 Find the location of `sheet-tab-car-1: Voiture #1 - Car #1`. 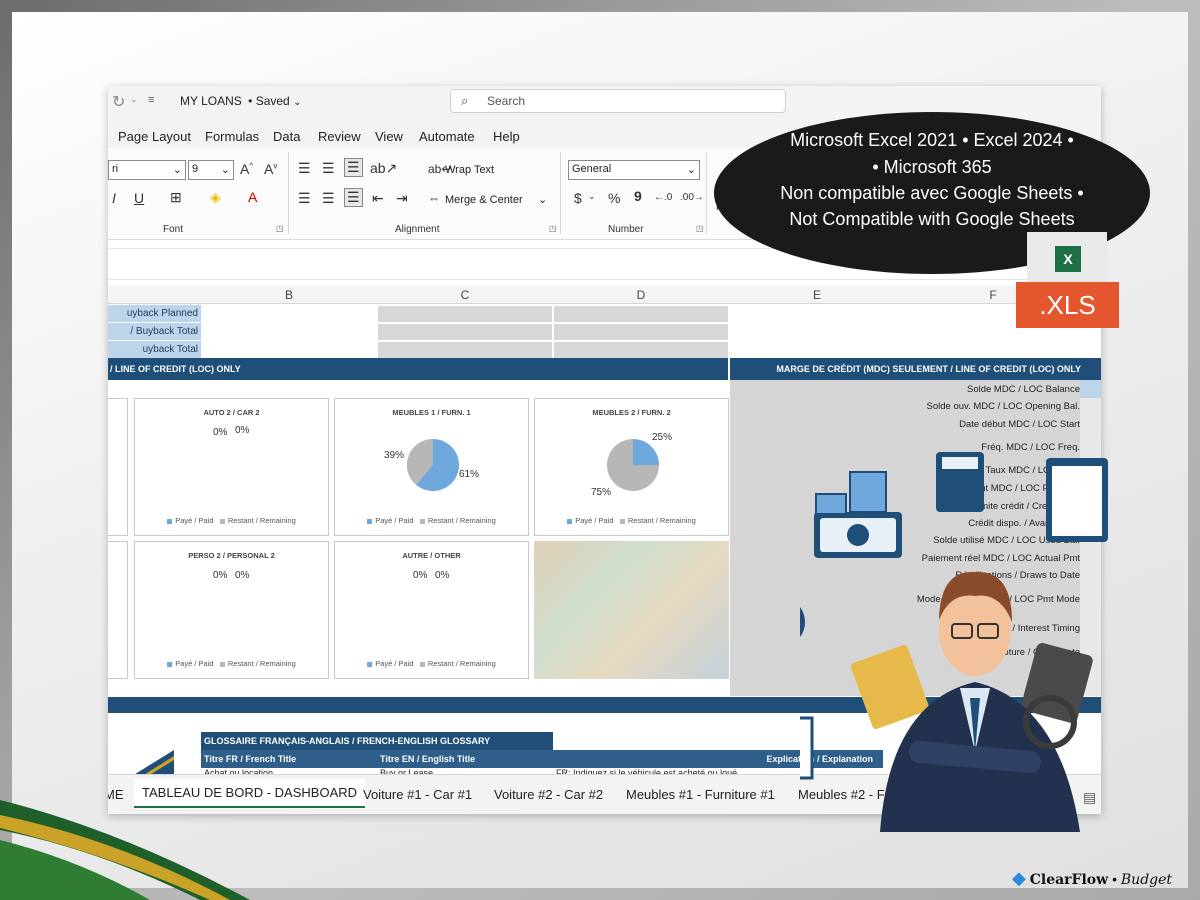

sheet-tab-car-1: Voiture #1 - Car #1 is located at coordinates (417, 794).